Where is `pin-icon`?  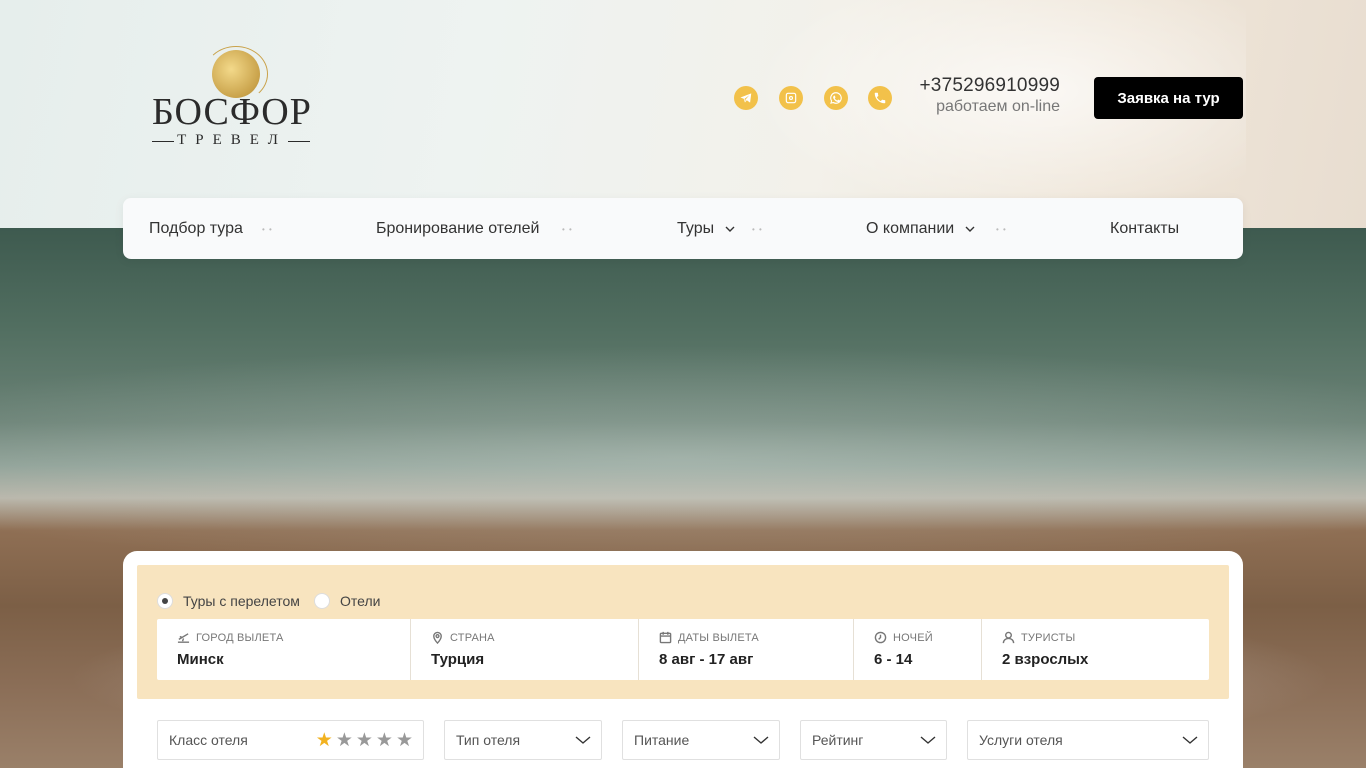 pin-icon is located at coordinates (437, 637).